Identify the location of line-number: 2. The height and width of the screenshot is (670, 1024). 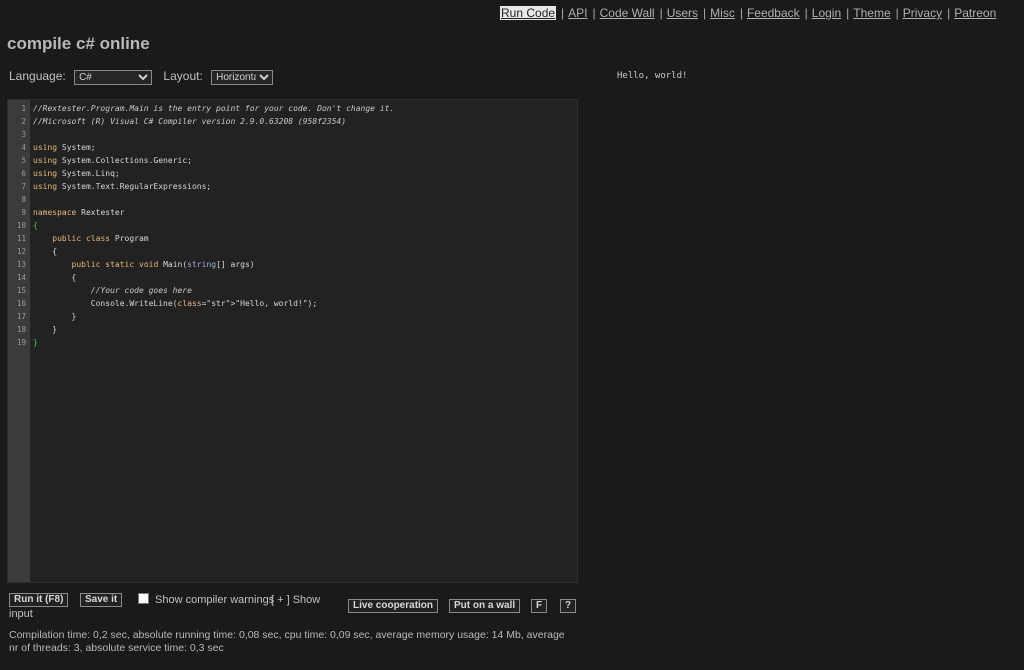
(23, 121).